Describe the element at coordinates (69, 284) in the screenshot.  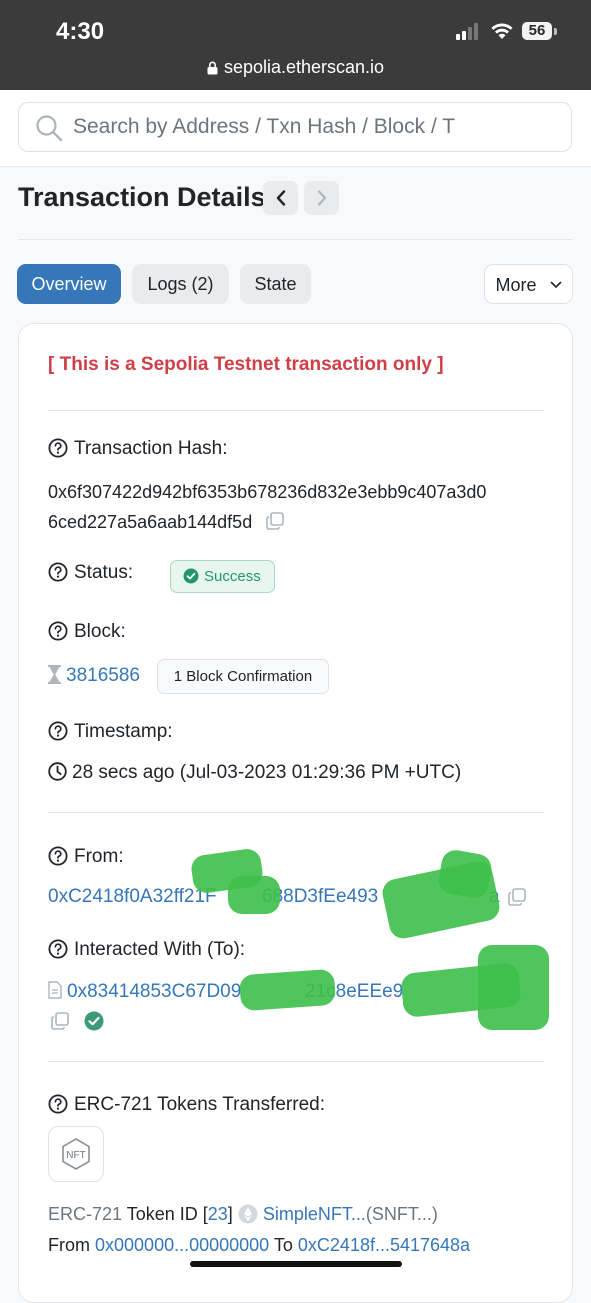
I see `tab-overview: Overview` at that location.